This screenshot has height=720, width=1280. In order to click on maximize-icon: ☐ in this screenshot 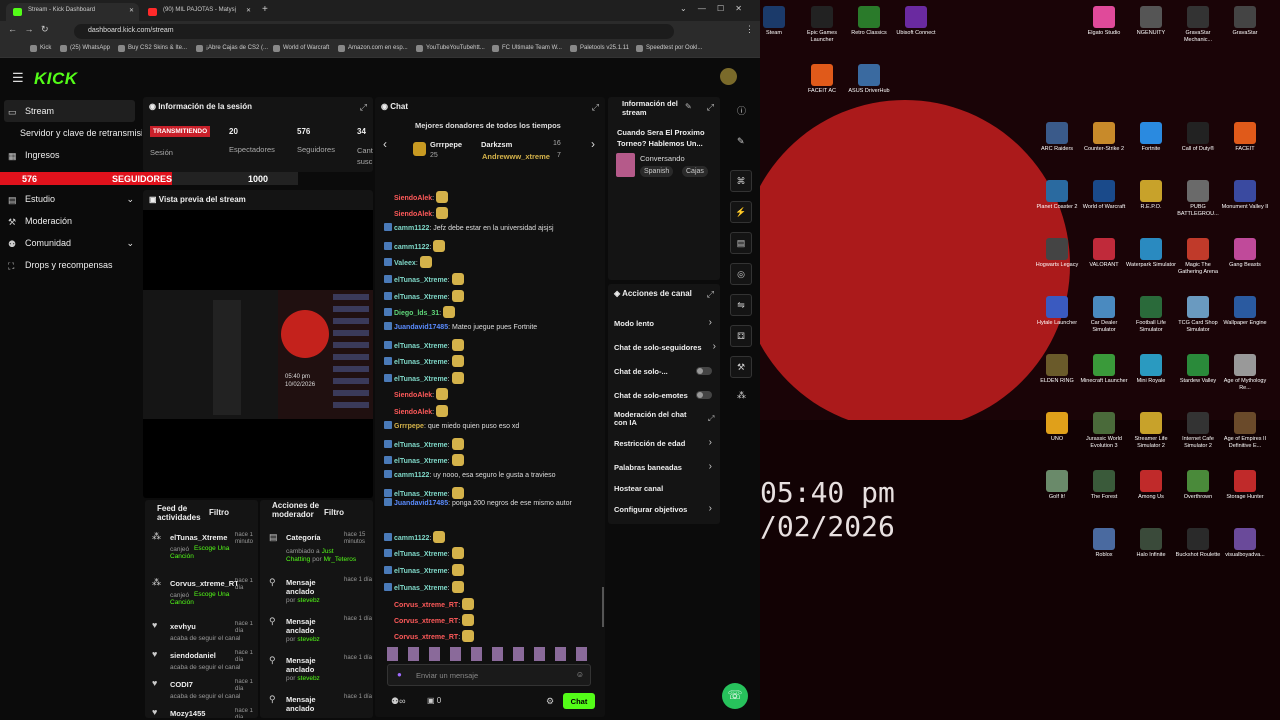, I will do `click(720, 8)`.